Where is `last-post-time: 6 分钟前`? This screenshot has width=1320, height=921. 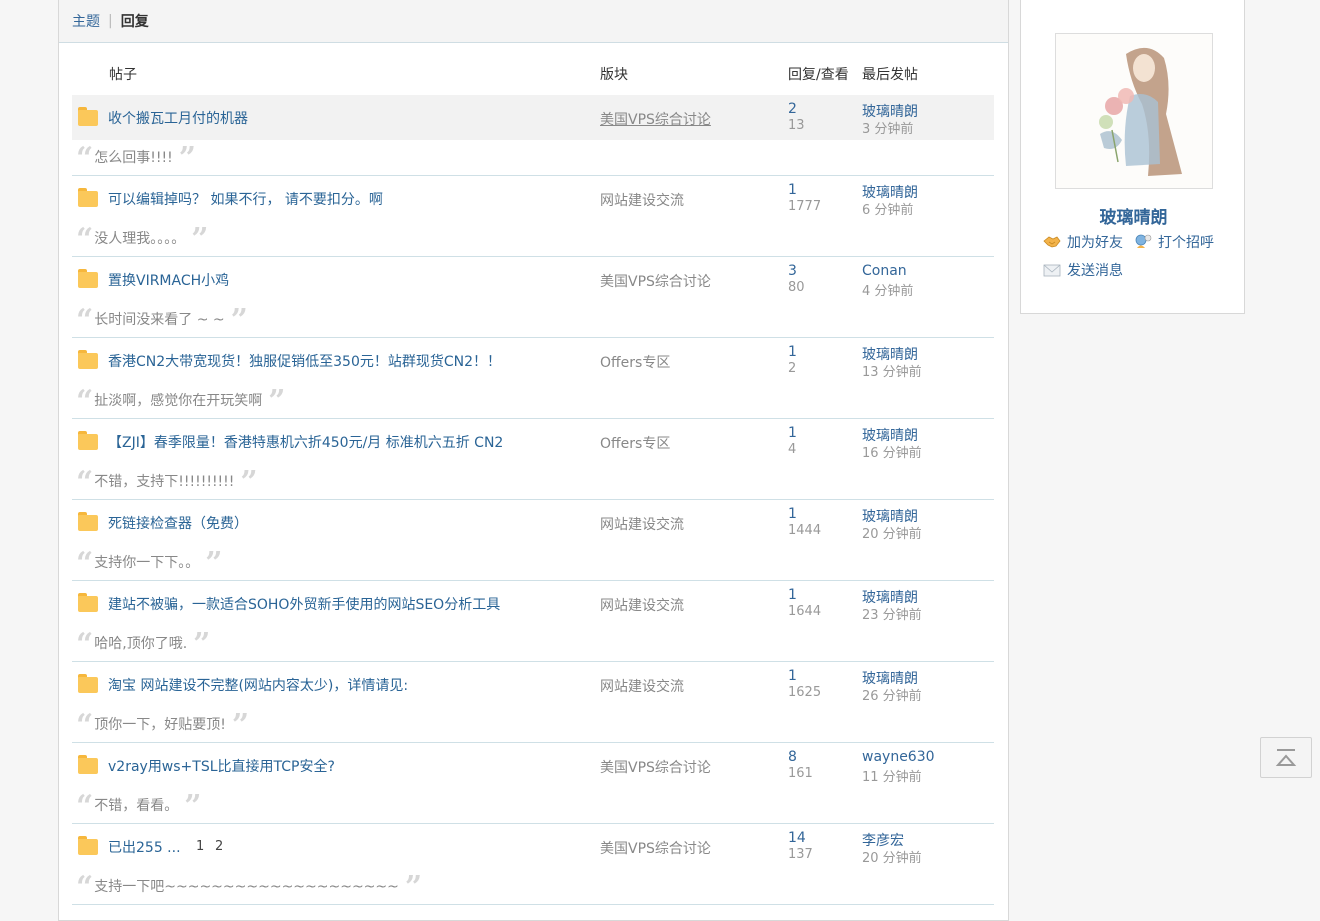
last-post-time: 6 分钟前 is located at coordinates (888, 210).